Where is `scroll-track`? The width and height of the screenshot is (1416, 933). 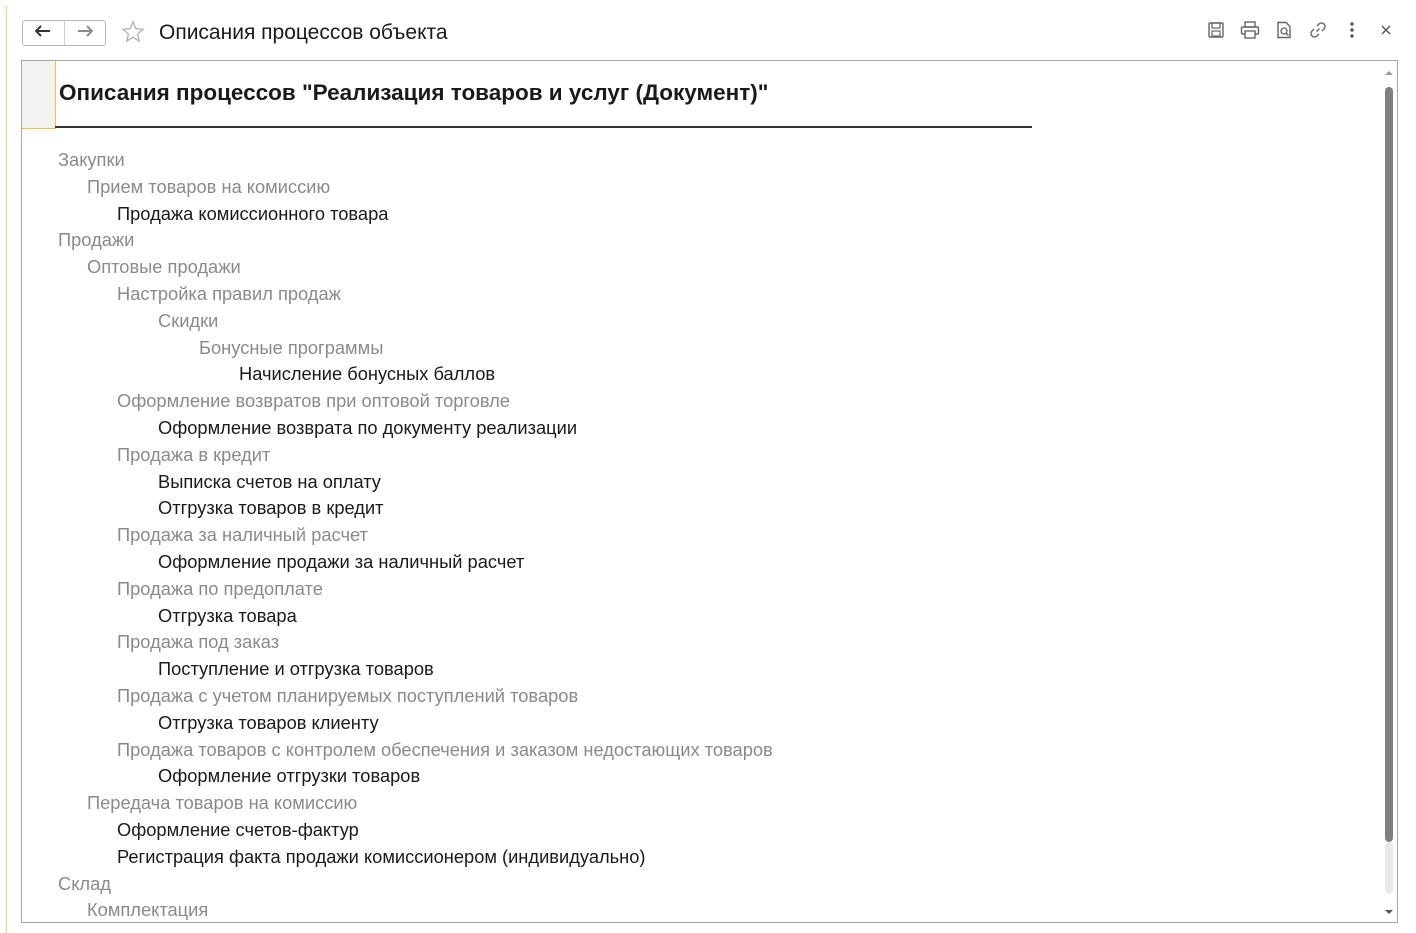 scroll-track is located at coordinates (1389, 868).